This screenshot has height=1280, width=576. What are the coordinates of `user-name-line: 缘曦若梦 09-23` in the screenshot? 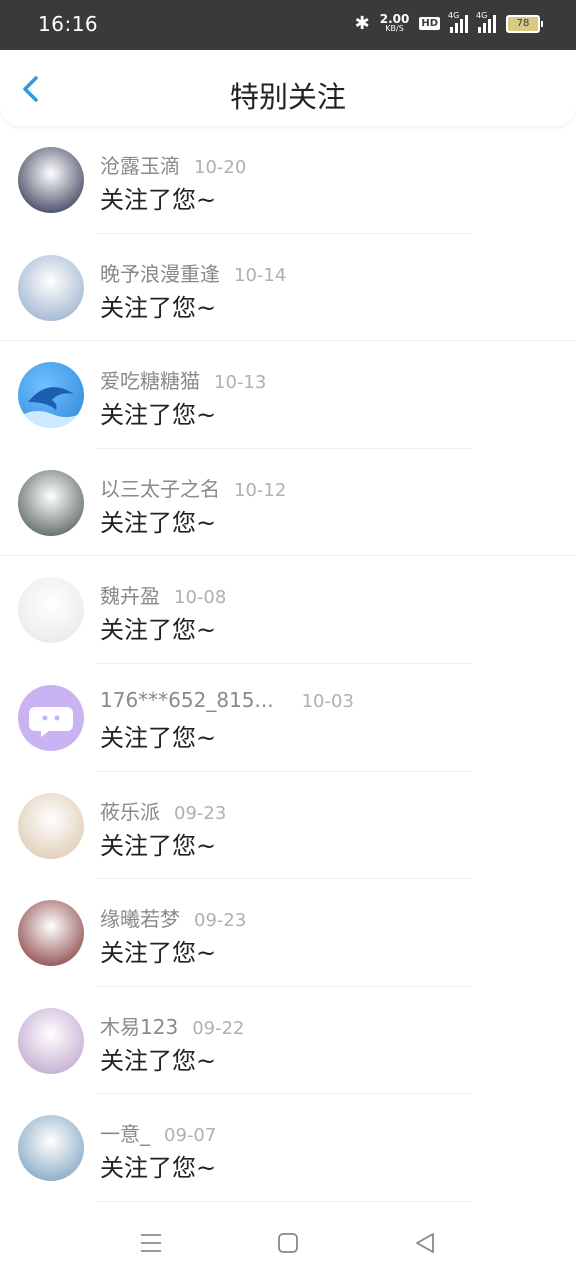 It's located at (173, 917).